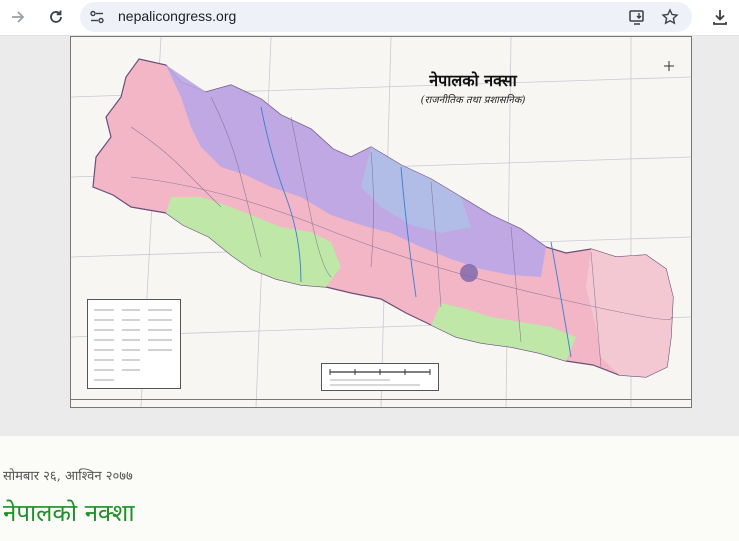 The height and width of the screenshot is (541, 739). I want to click on download-icon, so click(720, 17).